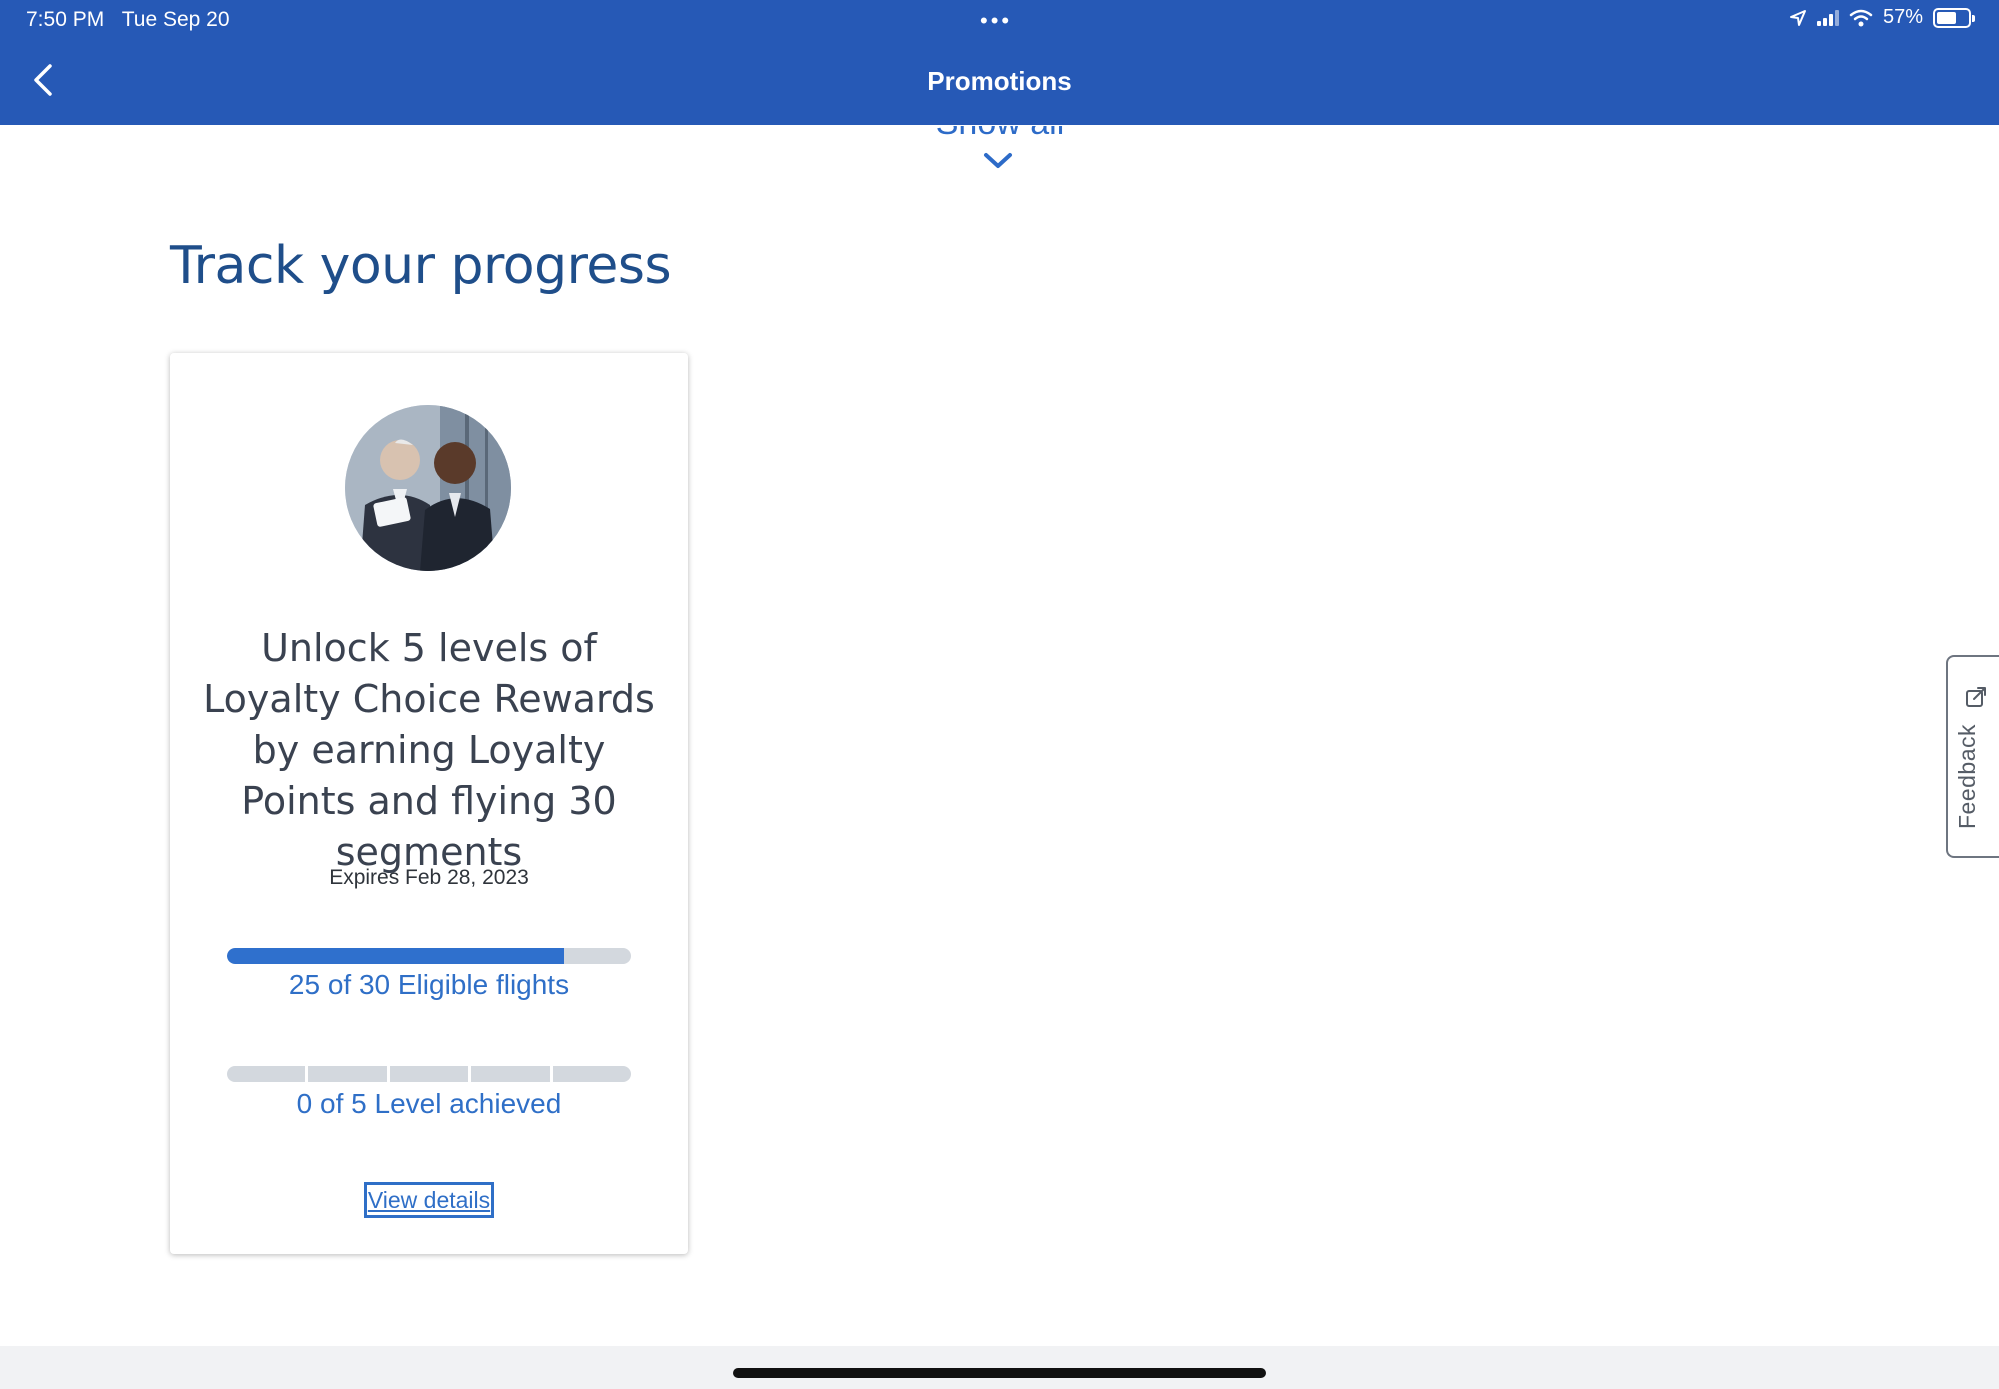 This screenshot has height=1389, width=1999. What do you see at coordinates (421, 266) in the screenshot?
I see `section-title: Track your progress` at bounding box center [421, 266].